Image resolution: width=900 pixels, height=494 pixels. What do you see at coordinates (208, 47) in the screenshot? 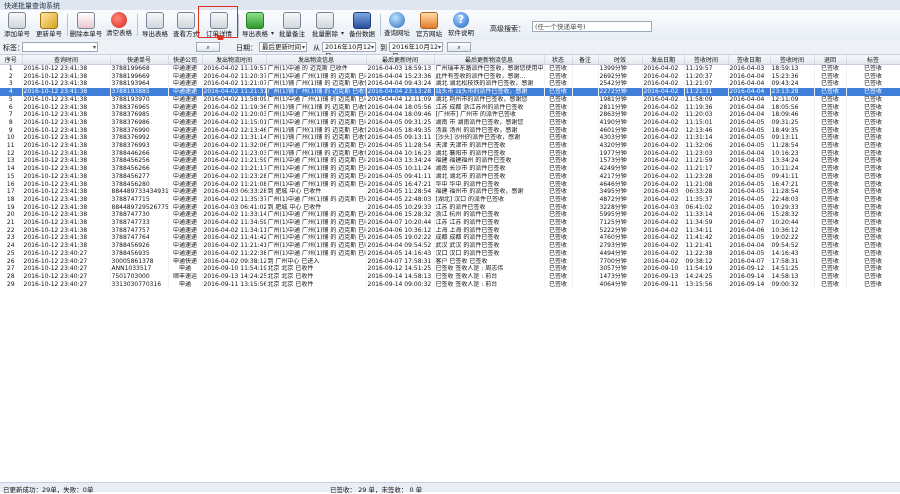
I see `search-button: ⌕` at bounding box center [208, 47].